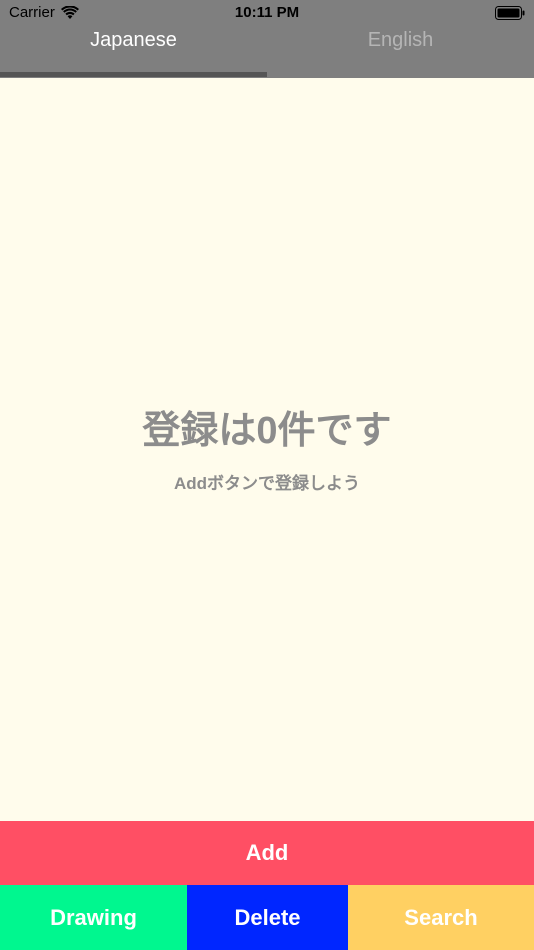 Image resolution: width=534 pixels, height=950 pixels. I want to click on search-button: Search, so click(441, 917).